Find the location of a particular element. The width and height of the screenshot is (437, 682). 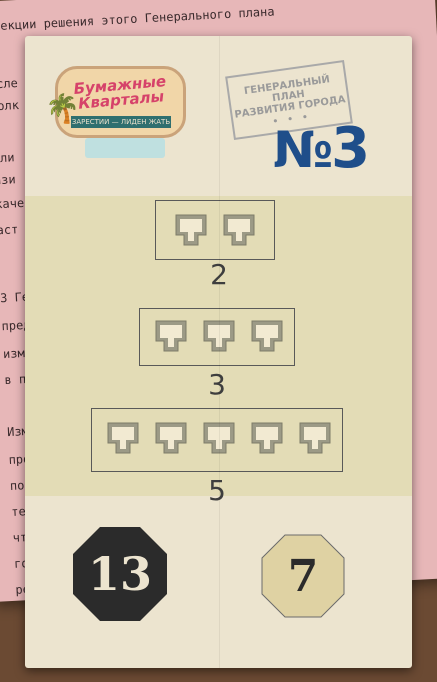

rules-line: аст is located at coordinates (9, 230).